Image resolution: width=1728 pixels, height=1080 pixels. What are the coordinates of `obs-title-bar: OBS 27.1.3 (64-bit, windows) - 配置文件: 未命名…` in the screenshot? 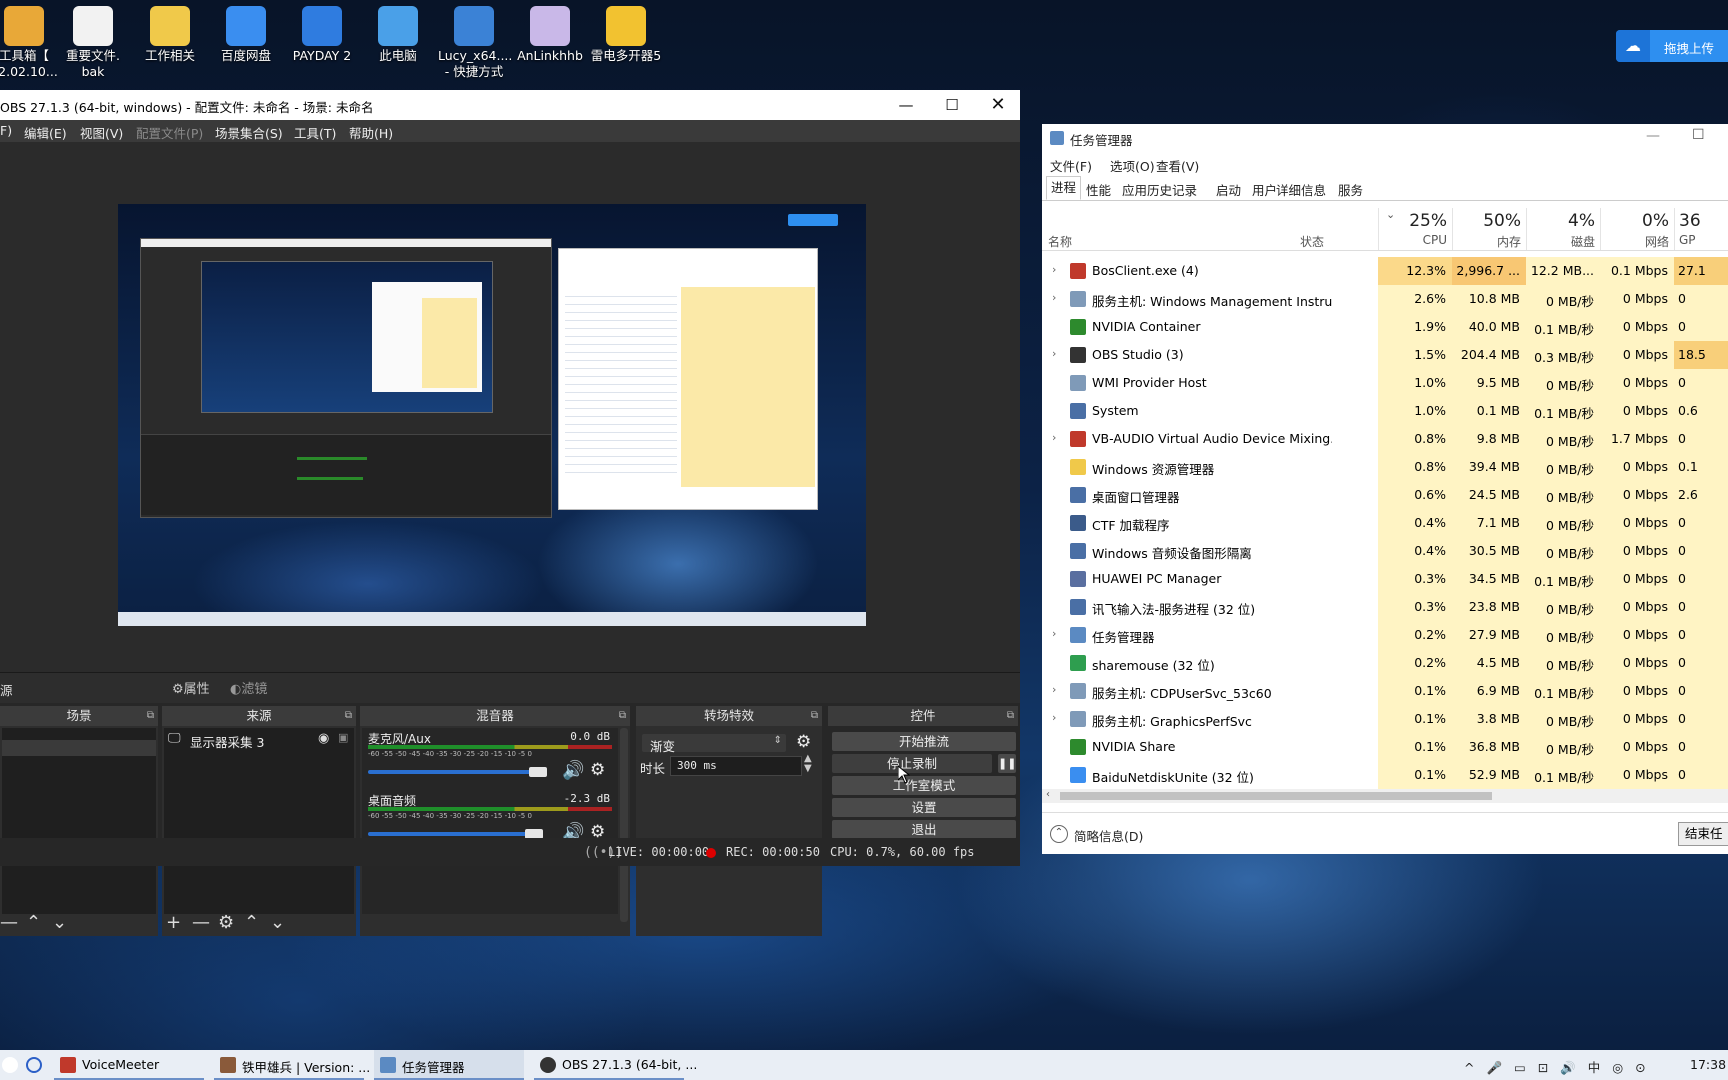 It's located at (510, 105).